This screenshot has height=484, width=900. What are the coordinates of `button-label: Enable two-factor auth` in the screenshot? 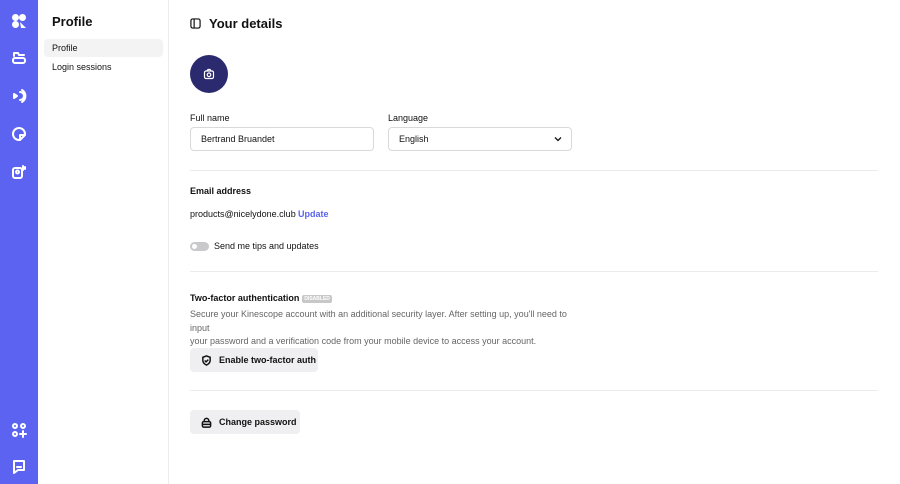 It's located at (268, 360).